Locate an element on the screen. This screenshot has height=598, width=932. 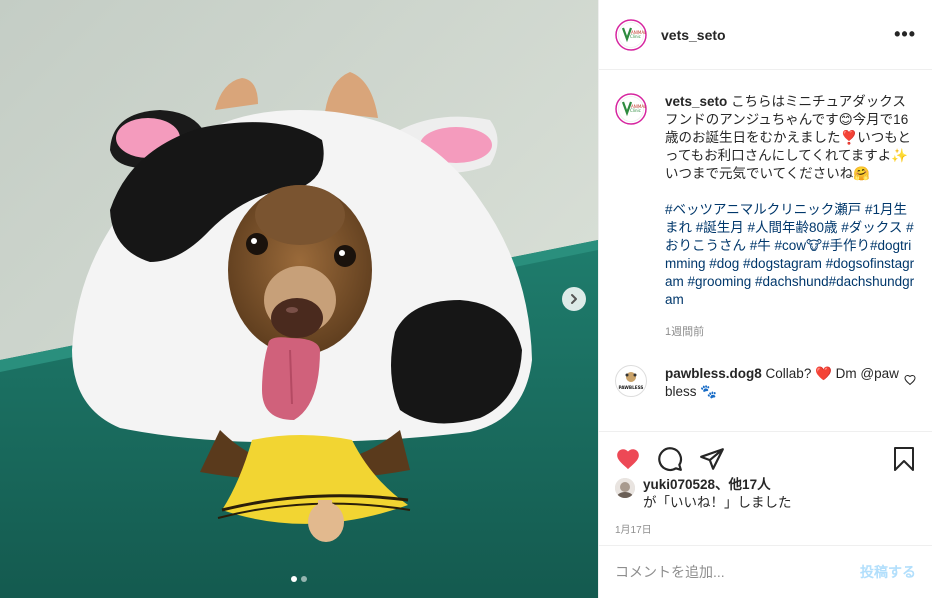
post-date: 1月17日 is located at coordinates (633, 530).